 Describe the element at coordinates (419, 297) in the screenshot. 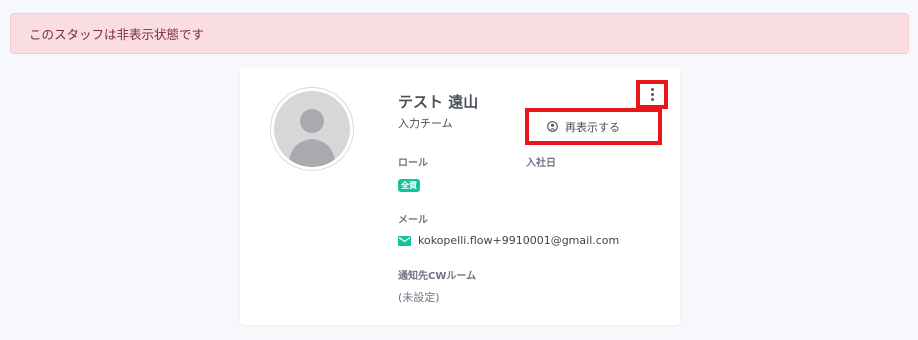

I see `cw-room-value: (未設定)` at that location.